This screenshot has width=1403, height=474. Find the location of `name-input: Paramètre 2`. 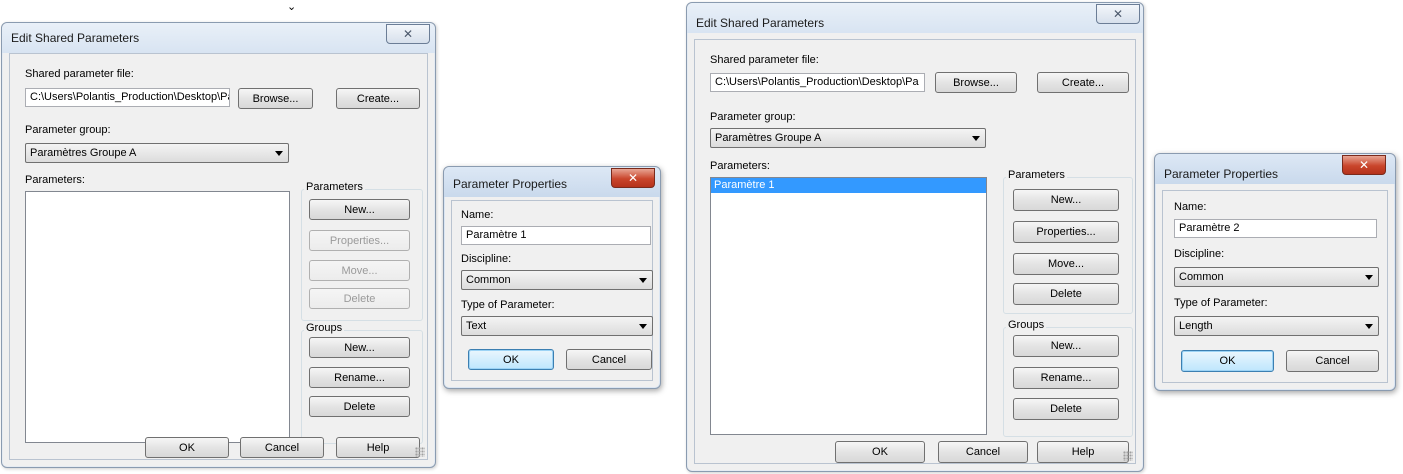

name-input: Paramètre 2 is located at coordinates (1275, 228).